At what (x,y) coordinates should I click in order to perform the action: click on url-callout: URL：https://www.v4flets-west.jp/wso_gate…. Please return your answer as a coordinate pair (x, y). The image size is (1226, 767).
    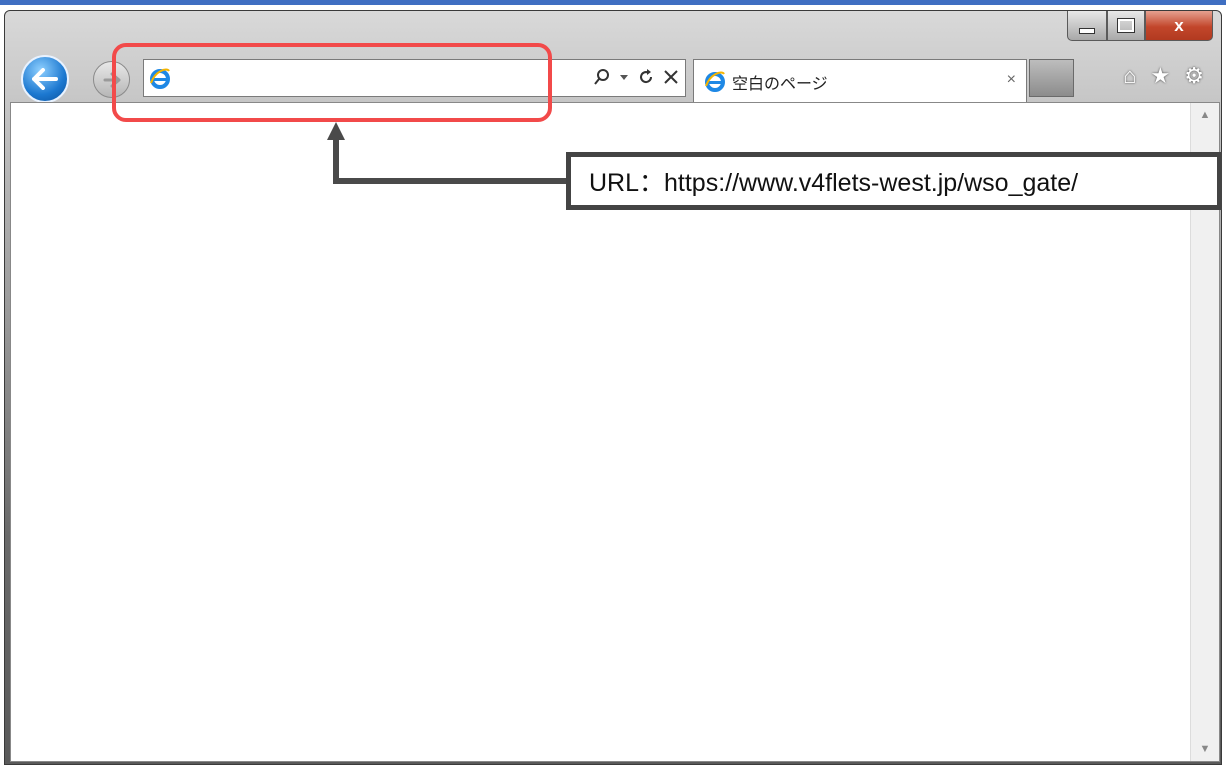
    Looking at the image, I should click on (894, 181).